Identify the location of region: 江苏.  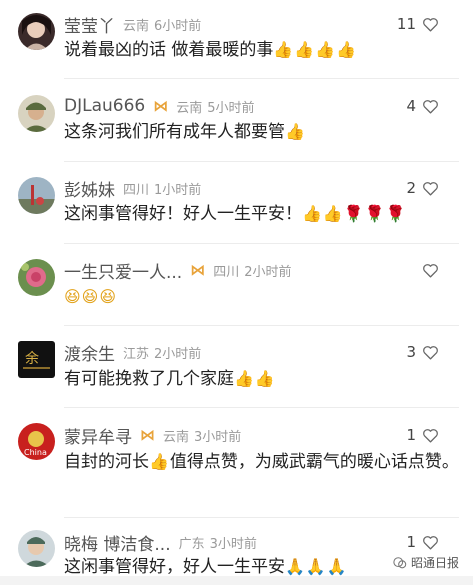
(136, 354).